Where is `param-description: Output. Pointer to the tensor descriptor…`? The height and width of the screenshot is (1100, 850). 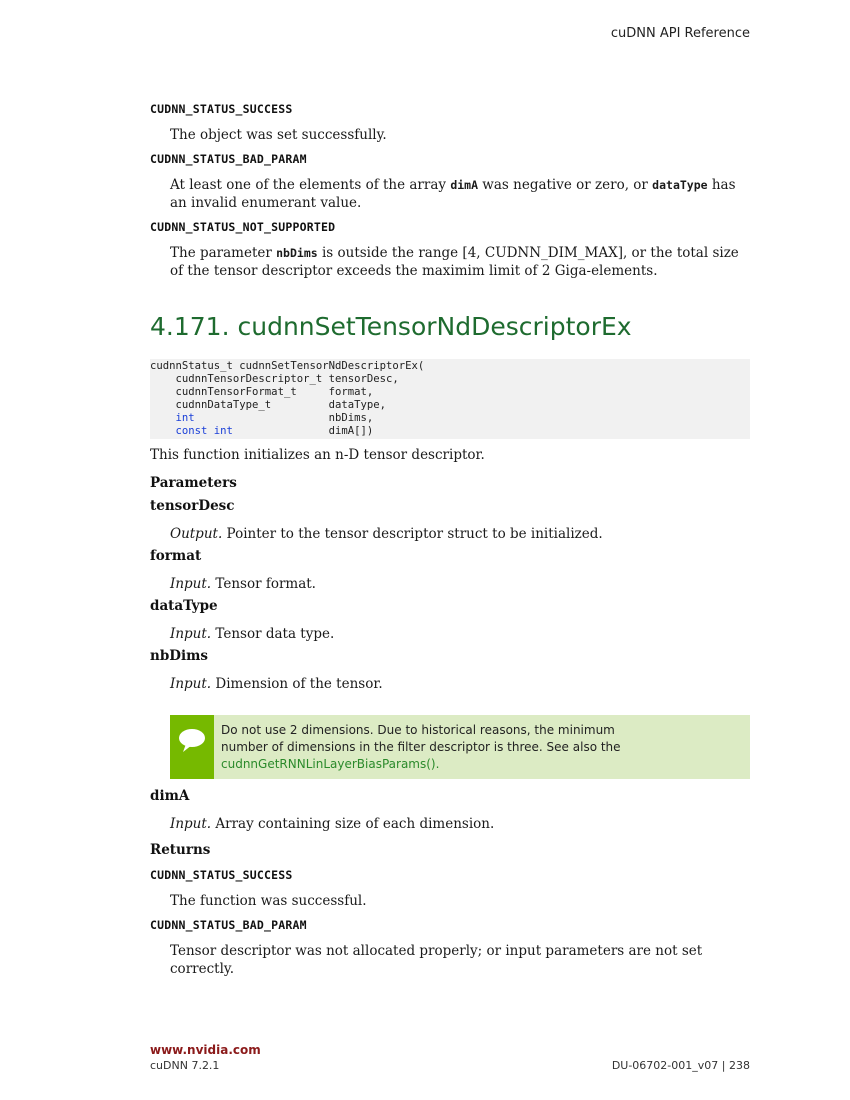
param-description: Output. Pointer to the tensor descriptor… is located at coordinates (386, 534).